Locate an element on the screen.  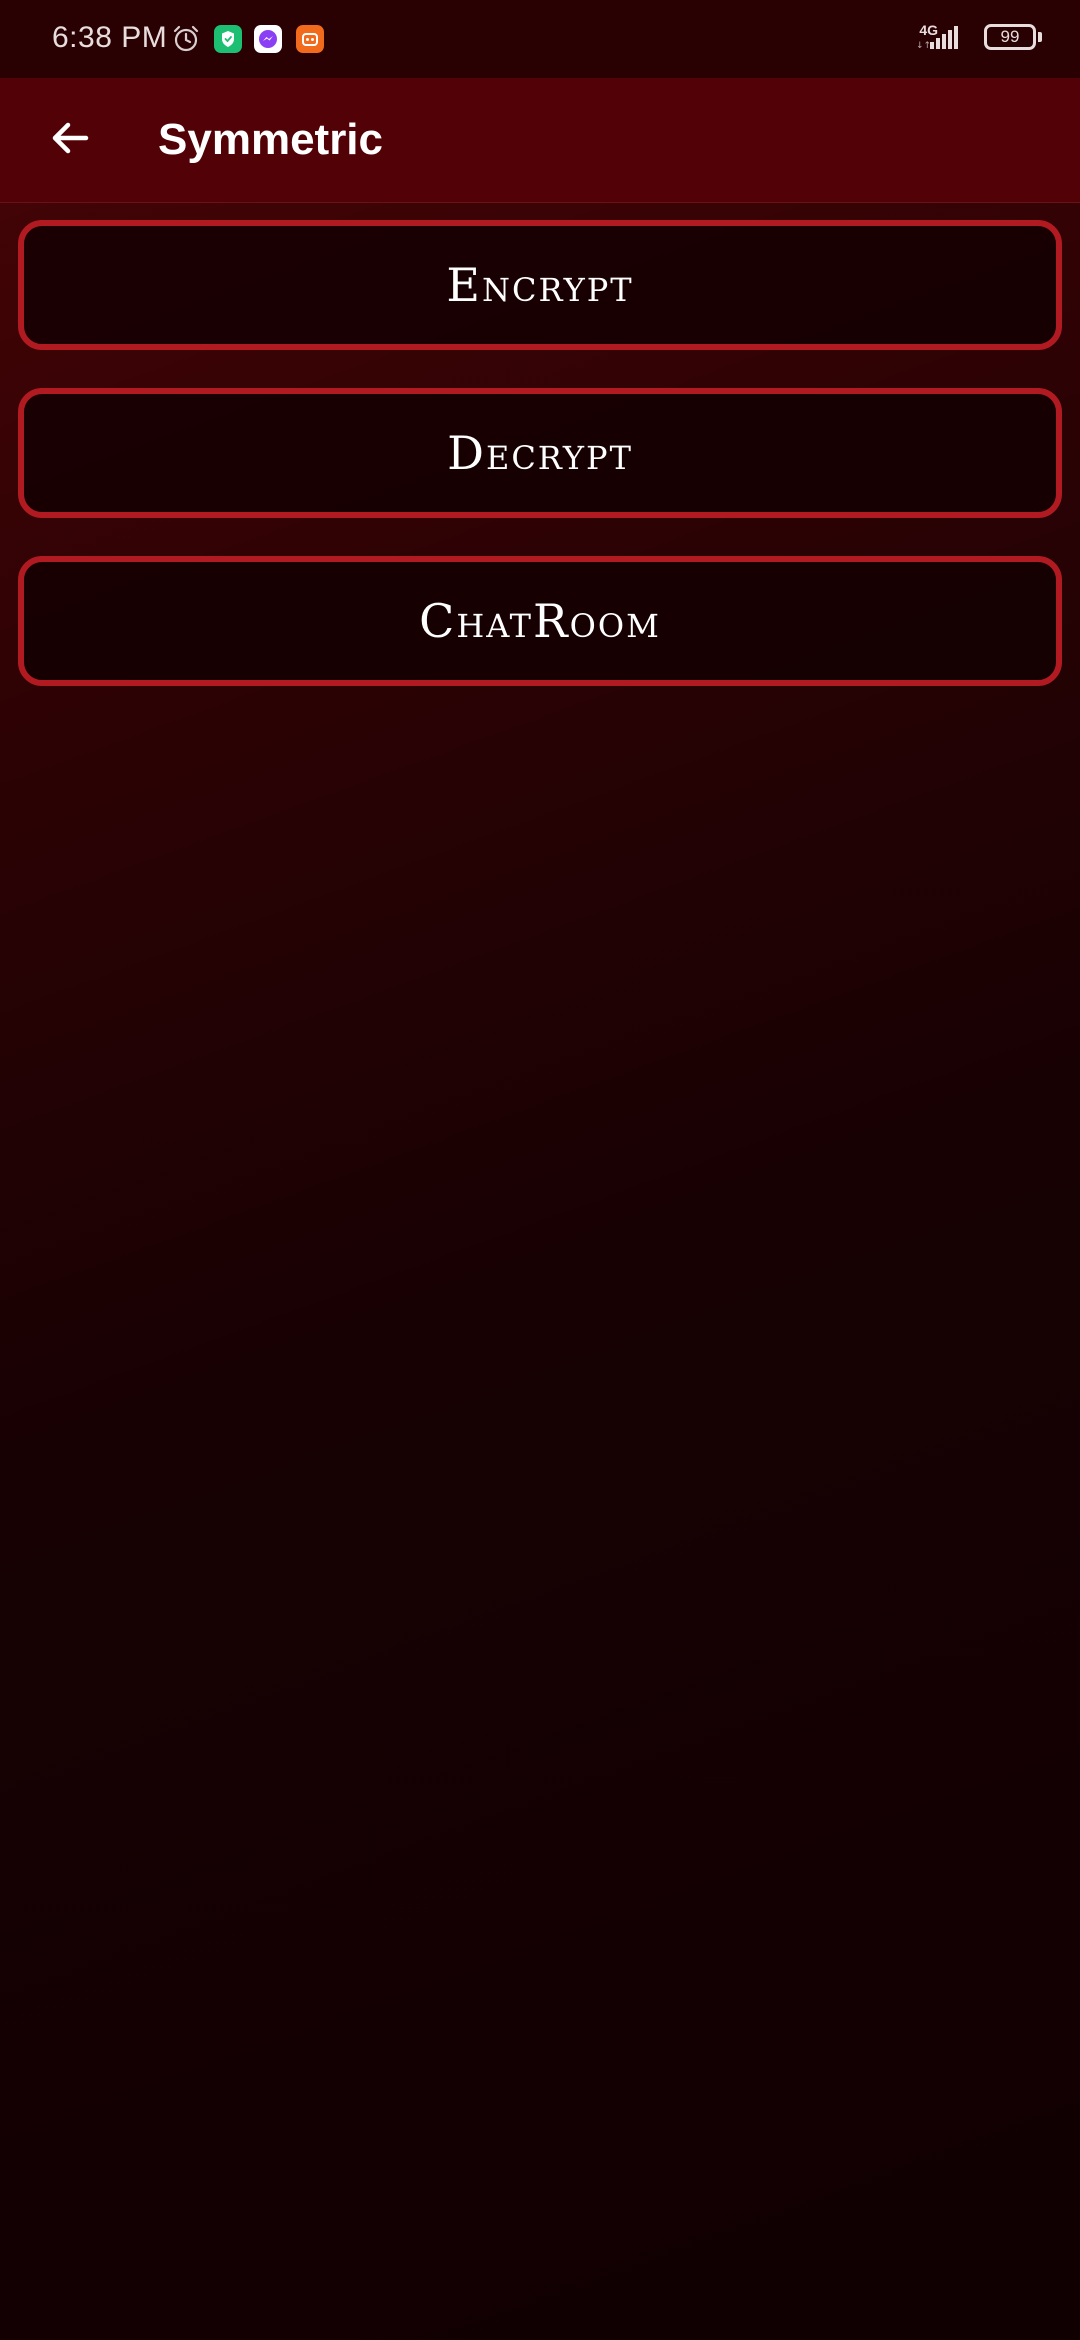
orange-app-icon is located at coordinates (310, 39).